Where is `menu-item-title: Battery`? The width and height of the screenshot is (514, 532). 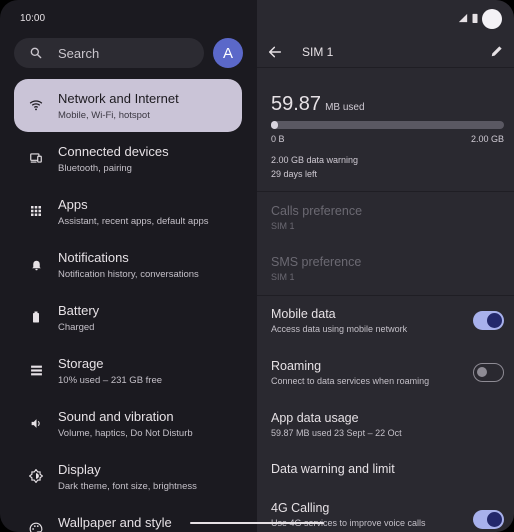
menu-item-title: Battery is located at coordinates (79, 310).